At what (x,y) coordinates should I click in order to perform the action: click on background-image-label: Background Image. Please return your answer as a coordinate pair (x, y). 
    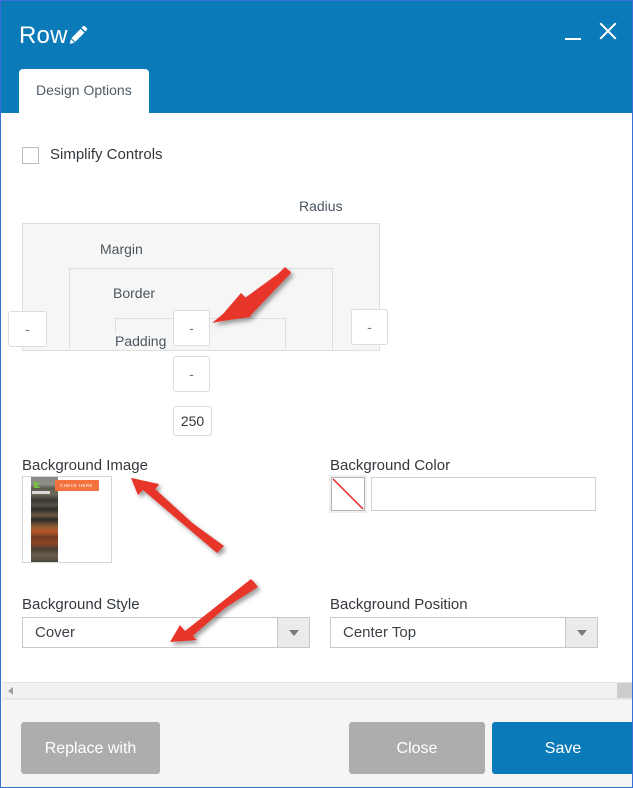
    Looking at the image, I should click on (85, 465).